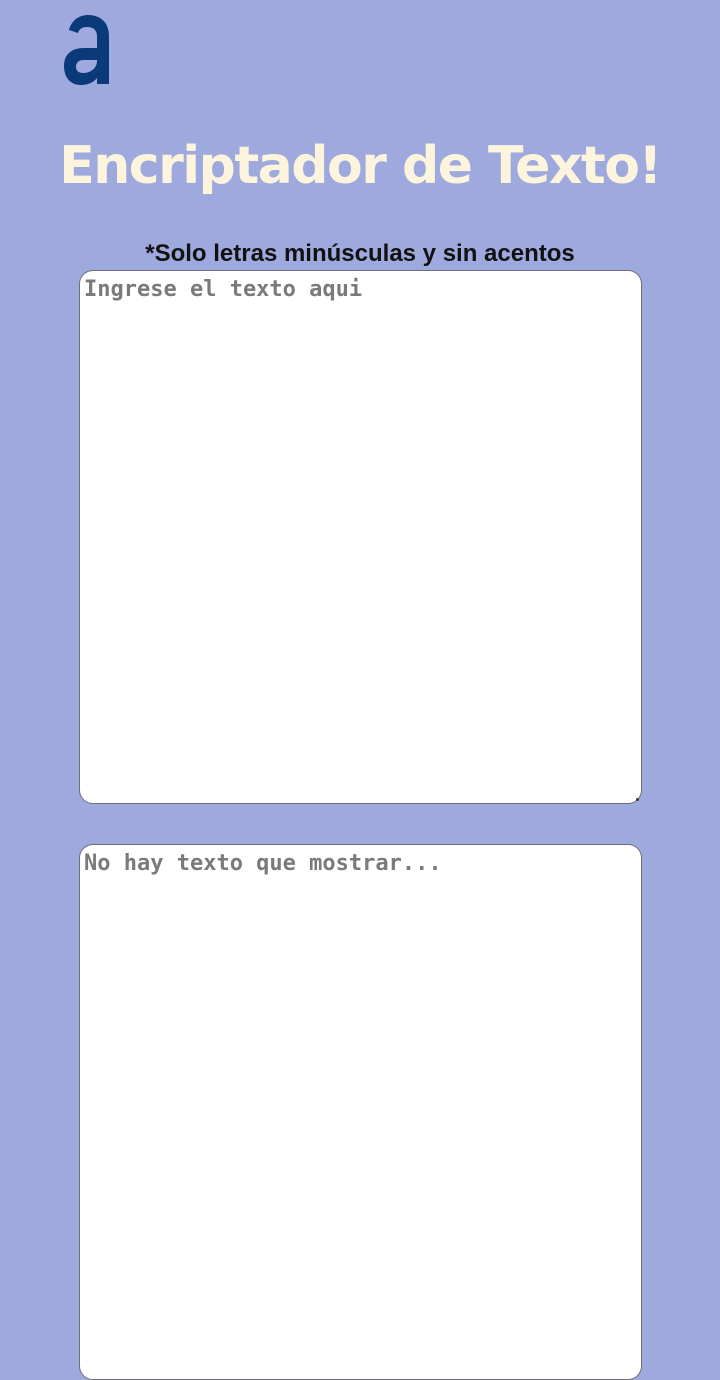 Image resolution: width=720 pixels, height=1380 pixels. Describe the element at coordinates (360, 166) in the screenshot. I see `page-title: Encriptador de Texto!` at that location.